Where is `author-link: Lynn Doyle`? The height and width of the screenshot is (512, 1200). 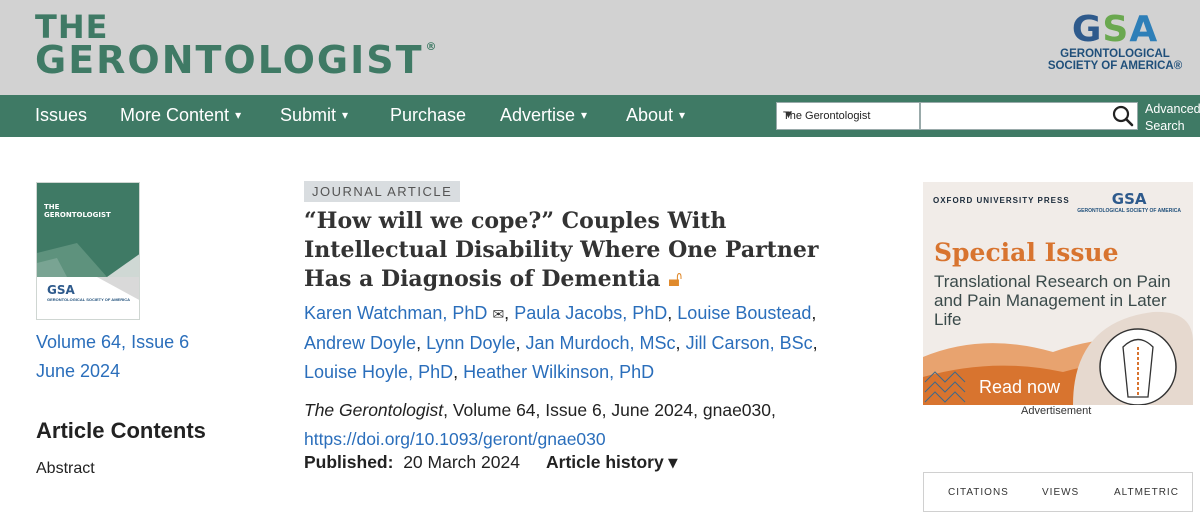 author-link: Lynn Doyle is located at coordinates (470, 343).